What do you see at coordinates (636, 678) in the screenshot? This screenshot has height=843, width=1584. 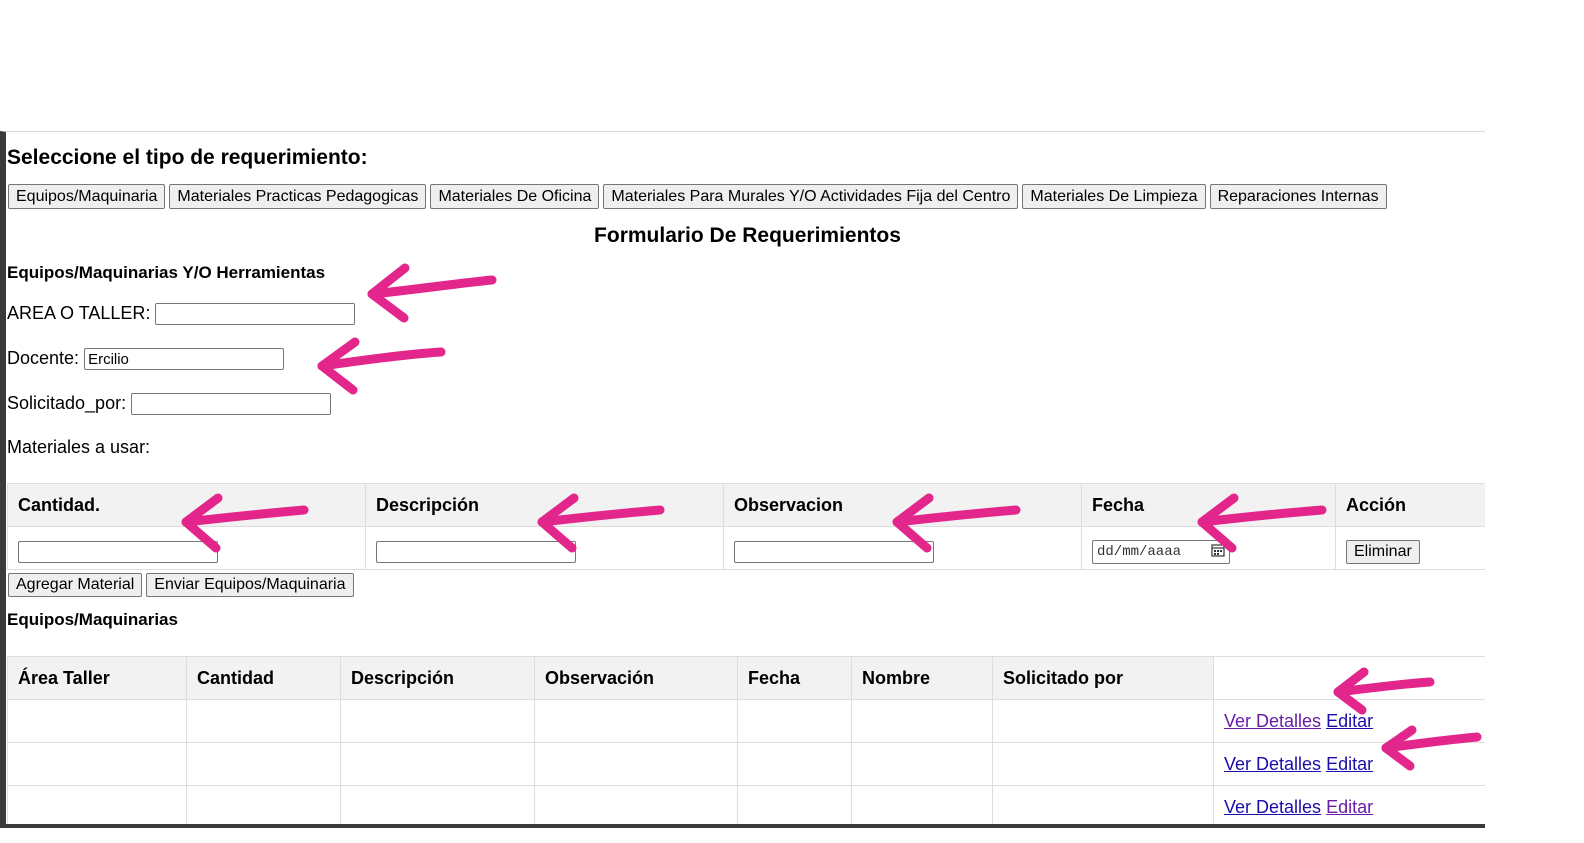 I see `col-observacion-list: Observación` at bounding box center [636, 678].